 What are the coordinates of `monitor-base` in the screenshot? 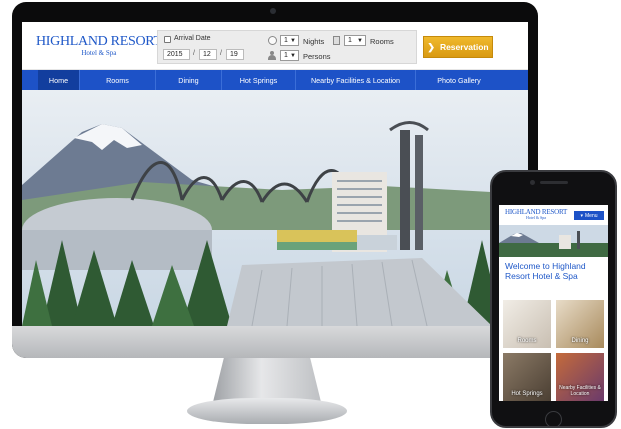 It's located at (267, 411).